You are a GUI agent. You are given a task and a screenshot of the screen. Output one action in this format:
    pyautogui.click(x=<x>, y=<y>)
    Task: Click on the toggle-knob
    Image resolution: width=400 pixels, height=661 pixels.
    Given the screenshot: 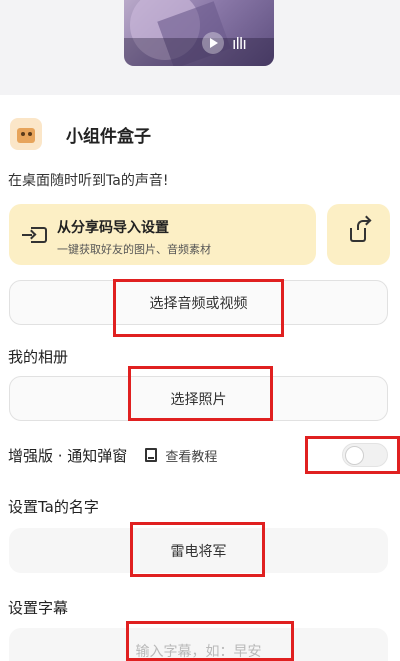 What is the action you would take?
    pyautogui.click(x=354, y=455)
    